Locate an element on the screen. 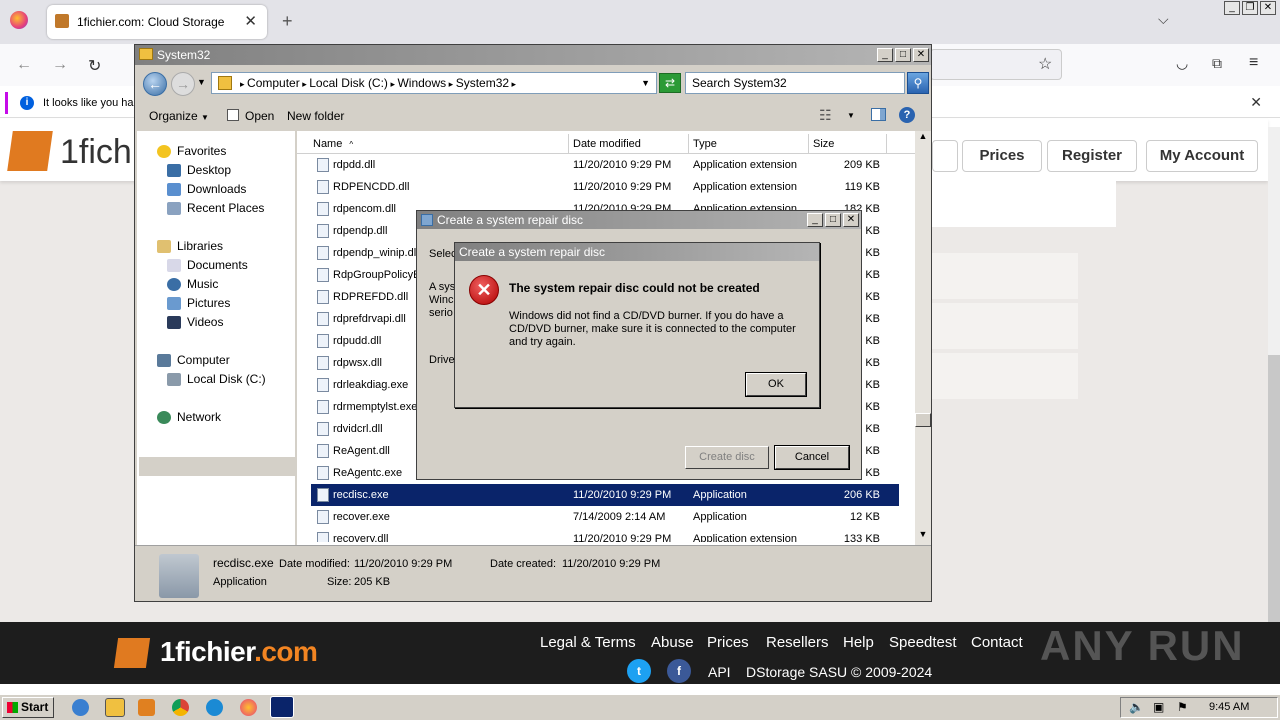 The width and height of the screenshot is (1280, 720). repair-dialog-title-bar: Create a system repair disc _ □ ✕ is located at coordinates (639, 220).